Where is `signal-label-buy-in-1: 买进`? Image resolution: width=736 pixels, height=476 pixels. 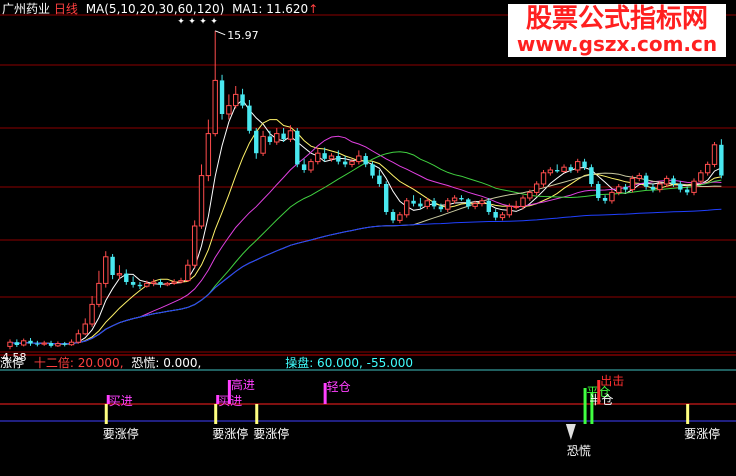 signal-label-buy-in-1: 买进 is located at coordinates (121, 401).